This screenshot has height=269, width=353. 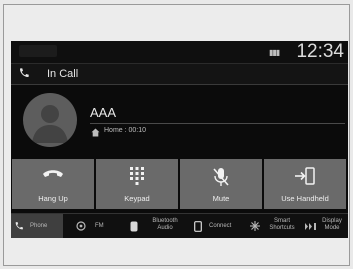 I want to click on hang-up-icon, so click(x=53, y=173).